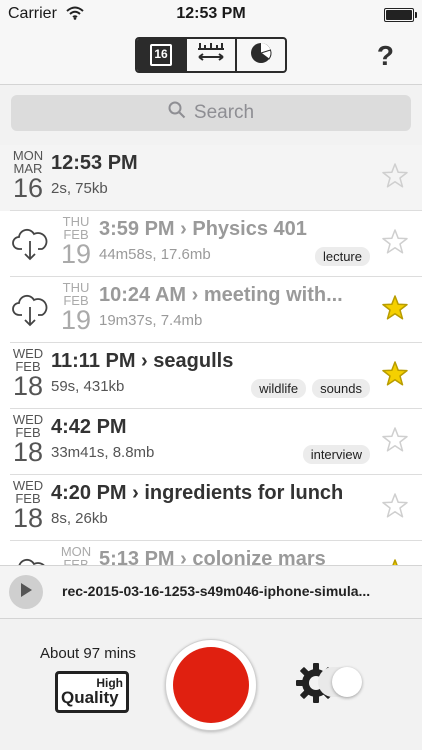 This screenshot has width=422, height=750. I want to click on recording-meta: 2s, 75kb, so click(79, 188).